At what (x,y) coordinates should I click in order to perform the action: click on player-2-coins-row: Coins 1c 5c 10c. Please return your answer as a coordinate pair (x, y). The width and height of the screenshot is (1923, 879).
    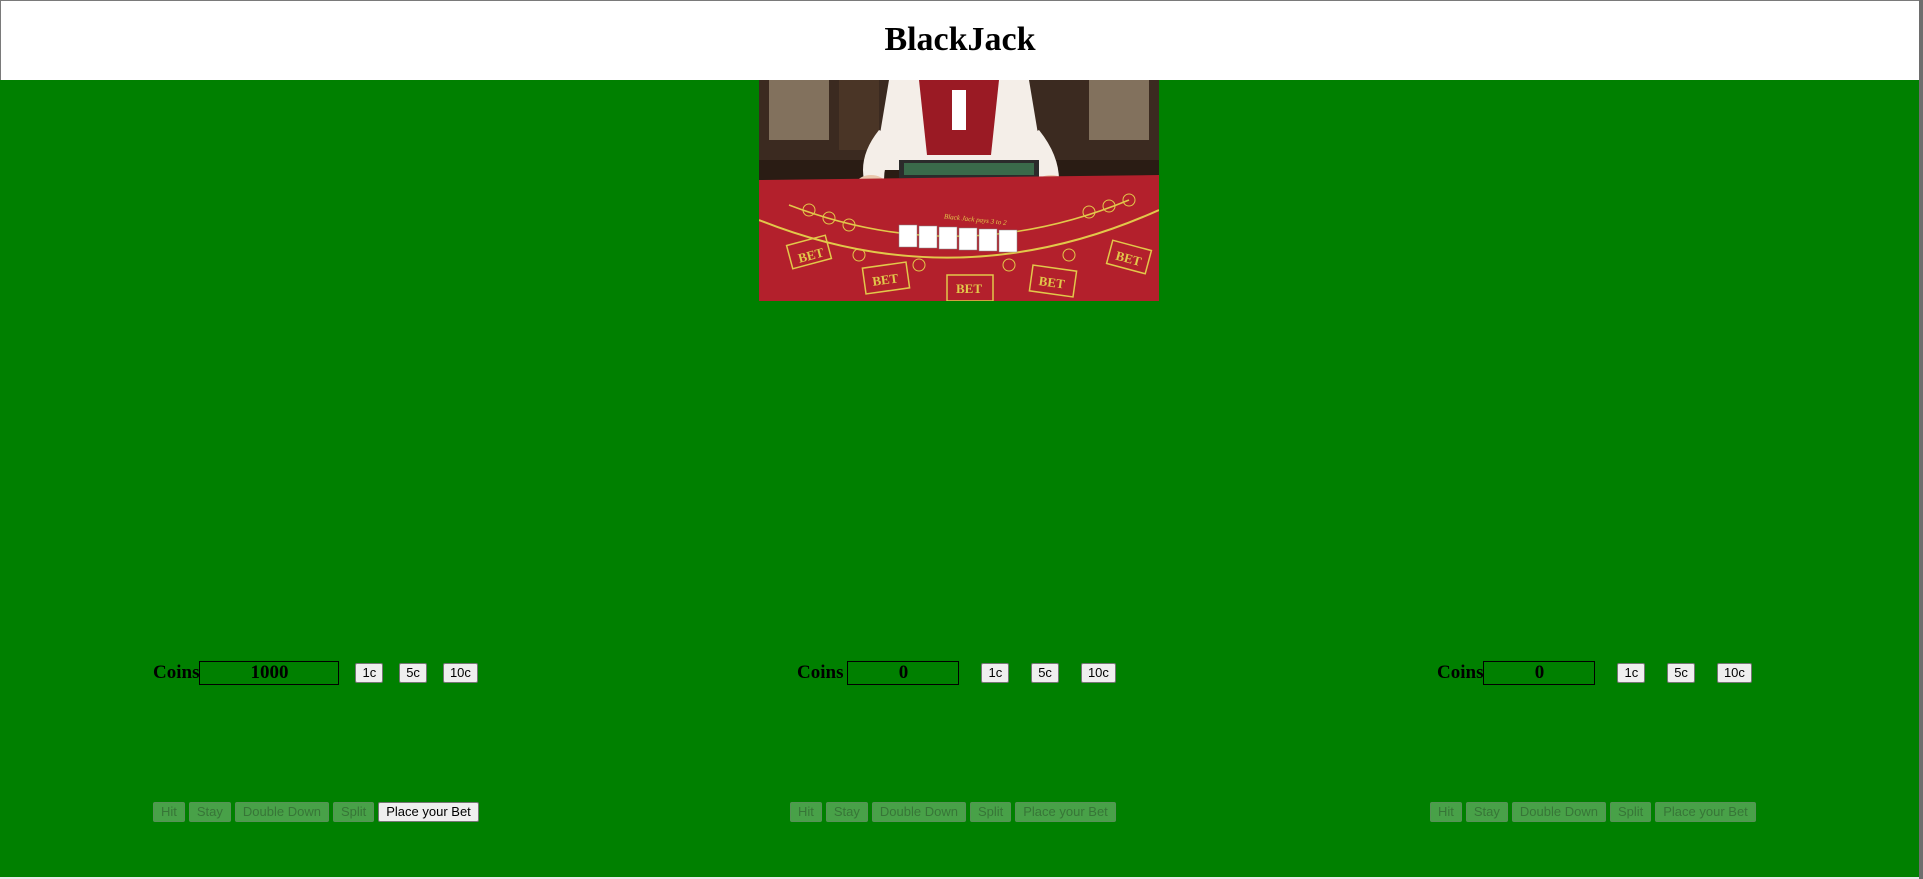
    Looking at the image, I should click on (956, 673).